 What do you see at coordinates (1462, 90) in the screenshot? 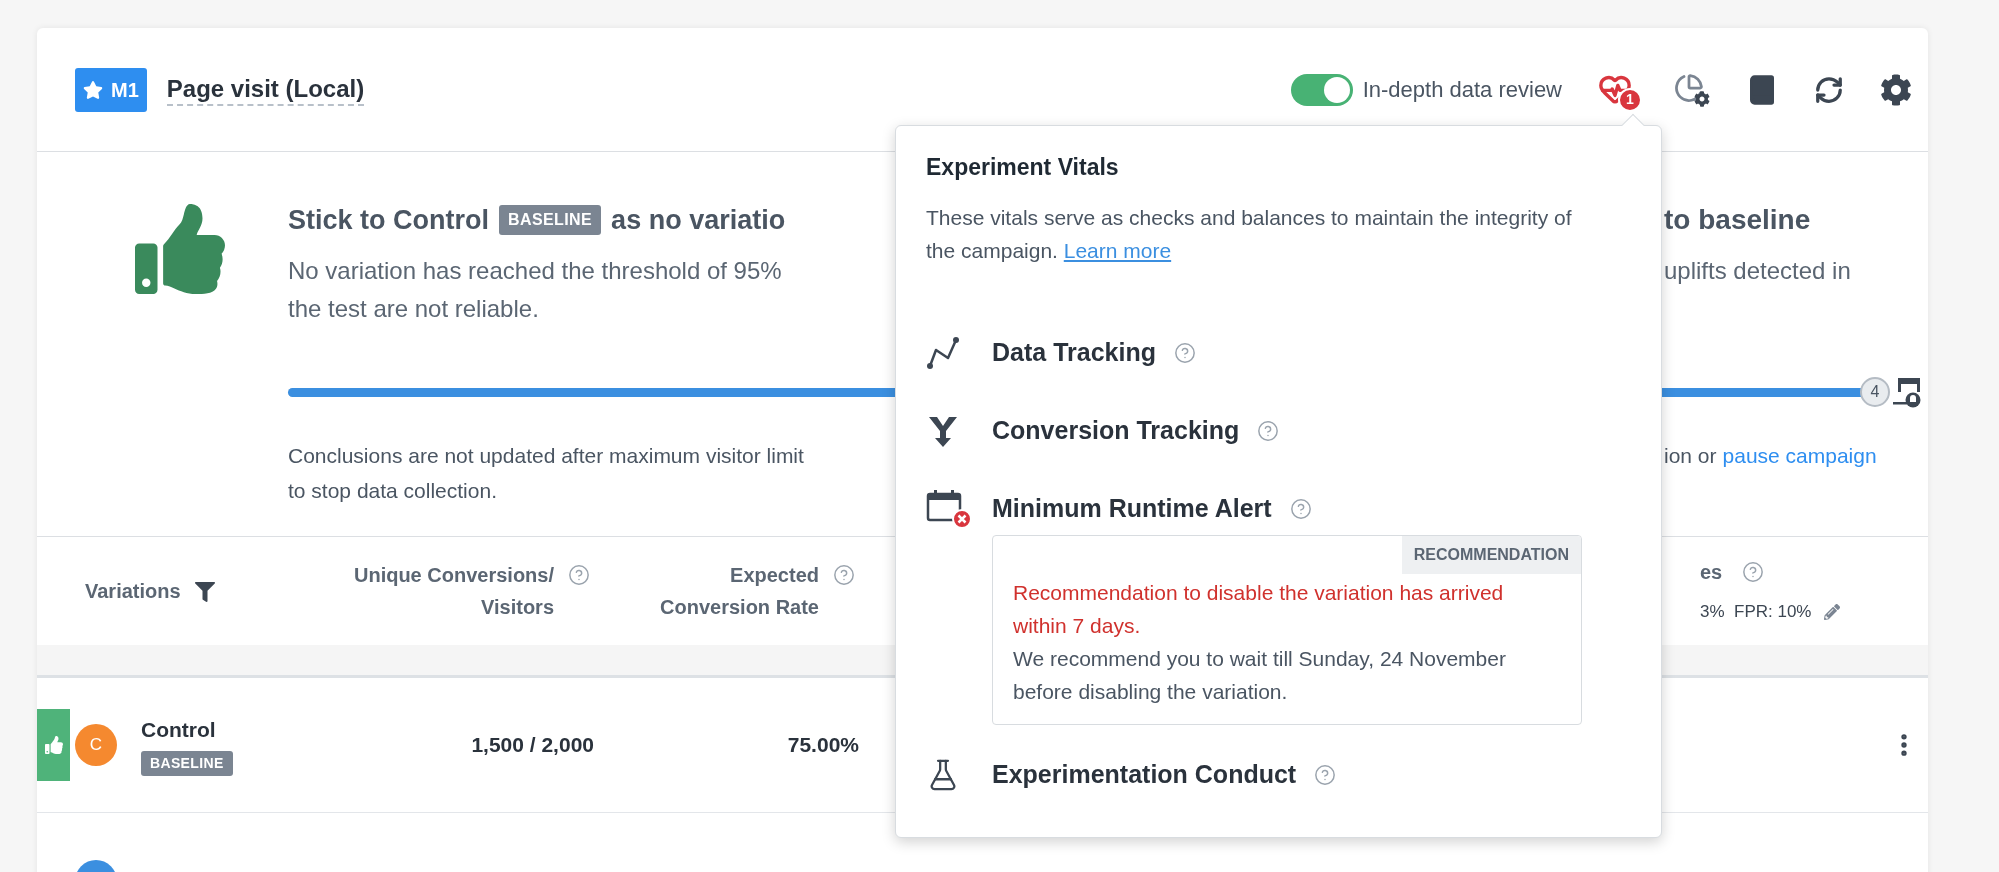
I see `toggle-label: In-depth data review` at bounding box center [1462, 90].